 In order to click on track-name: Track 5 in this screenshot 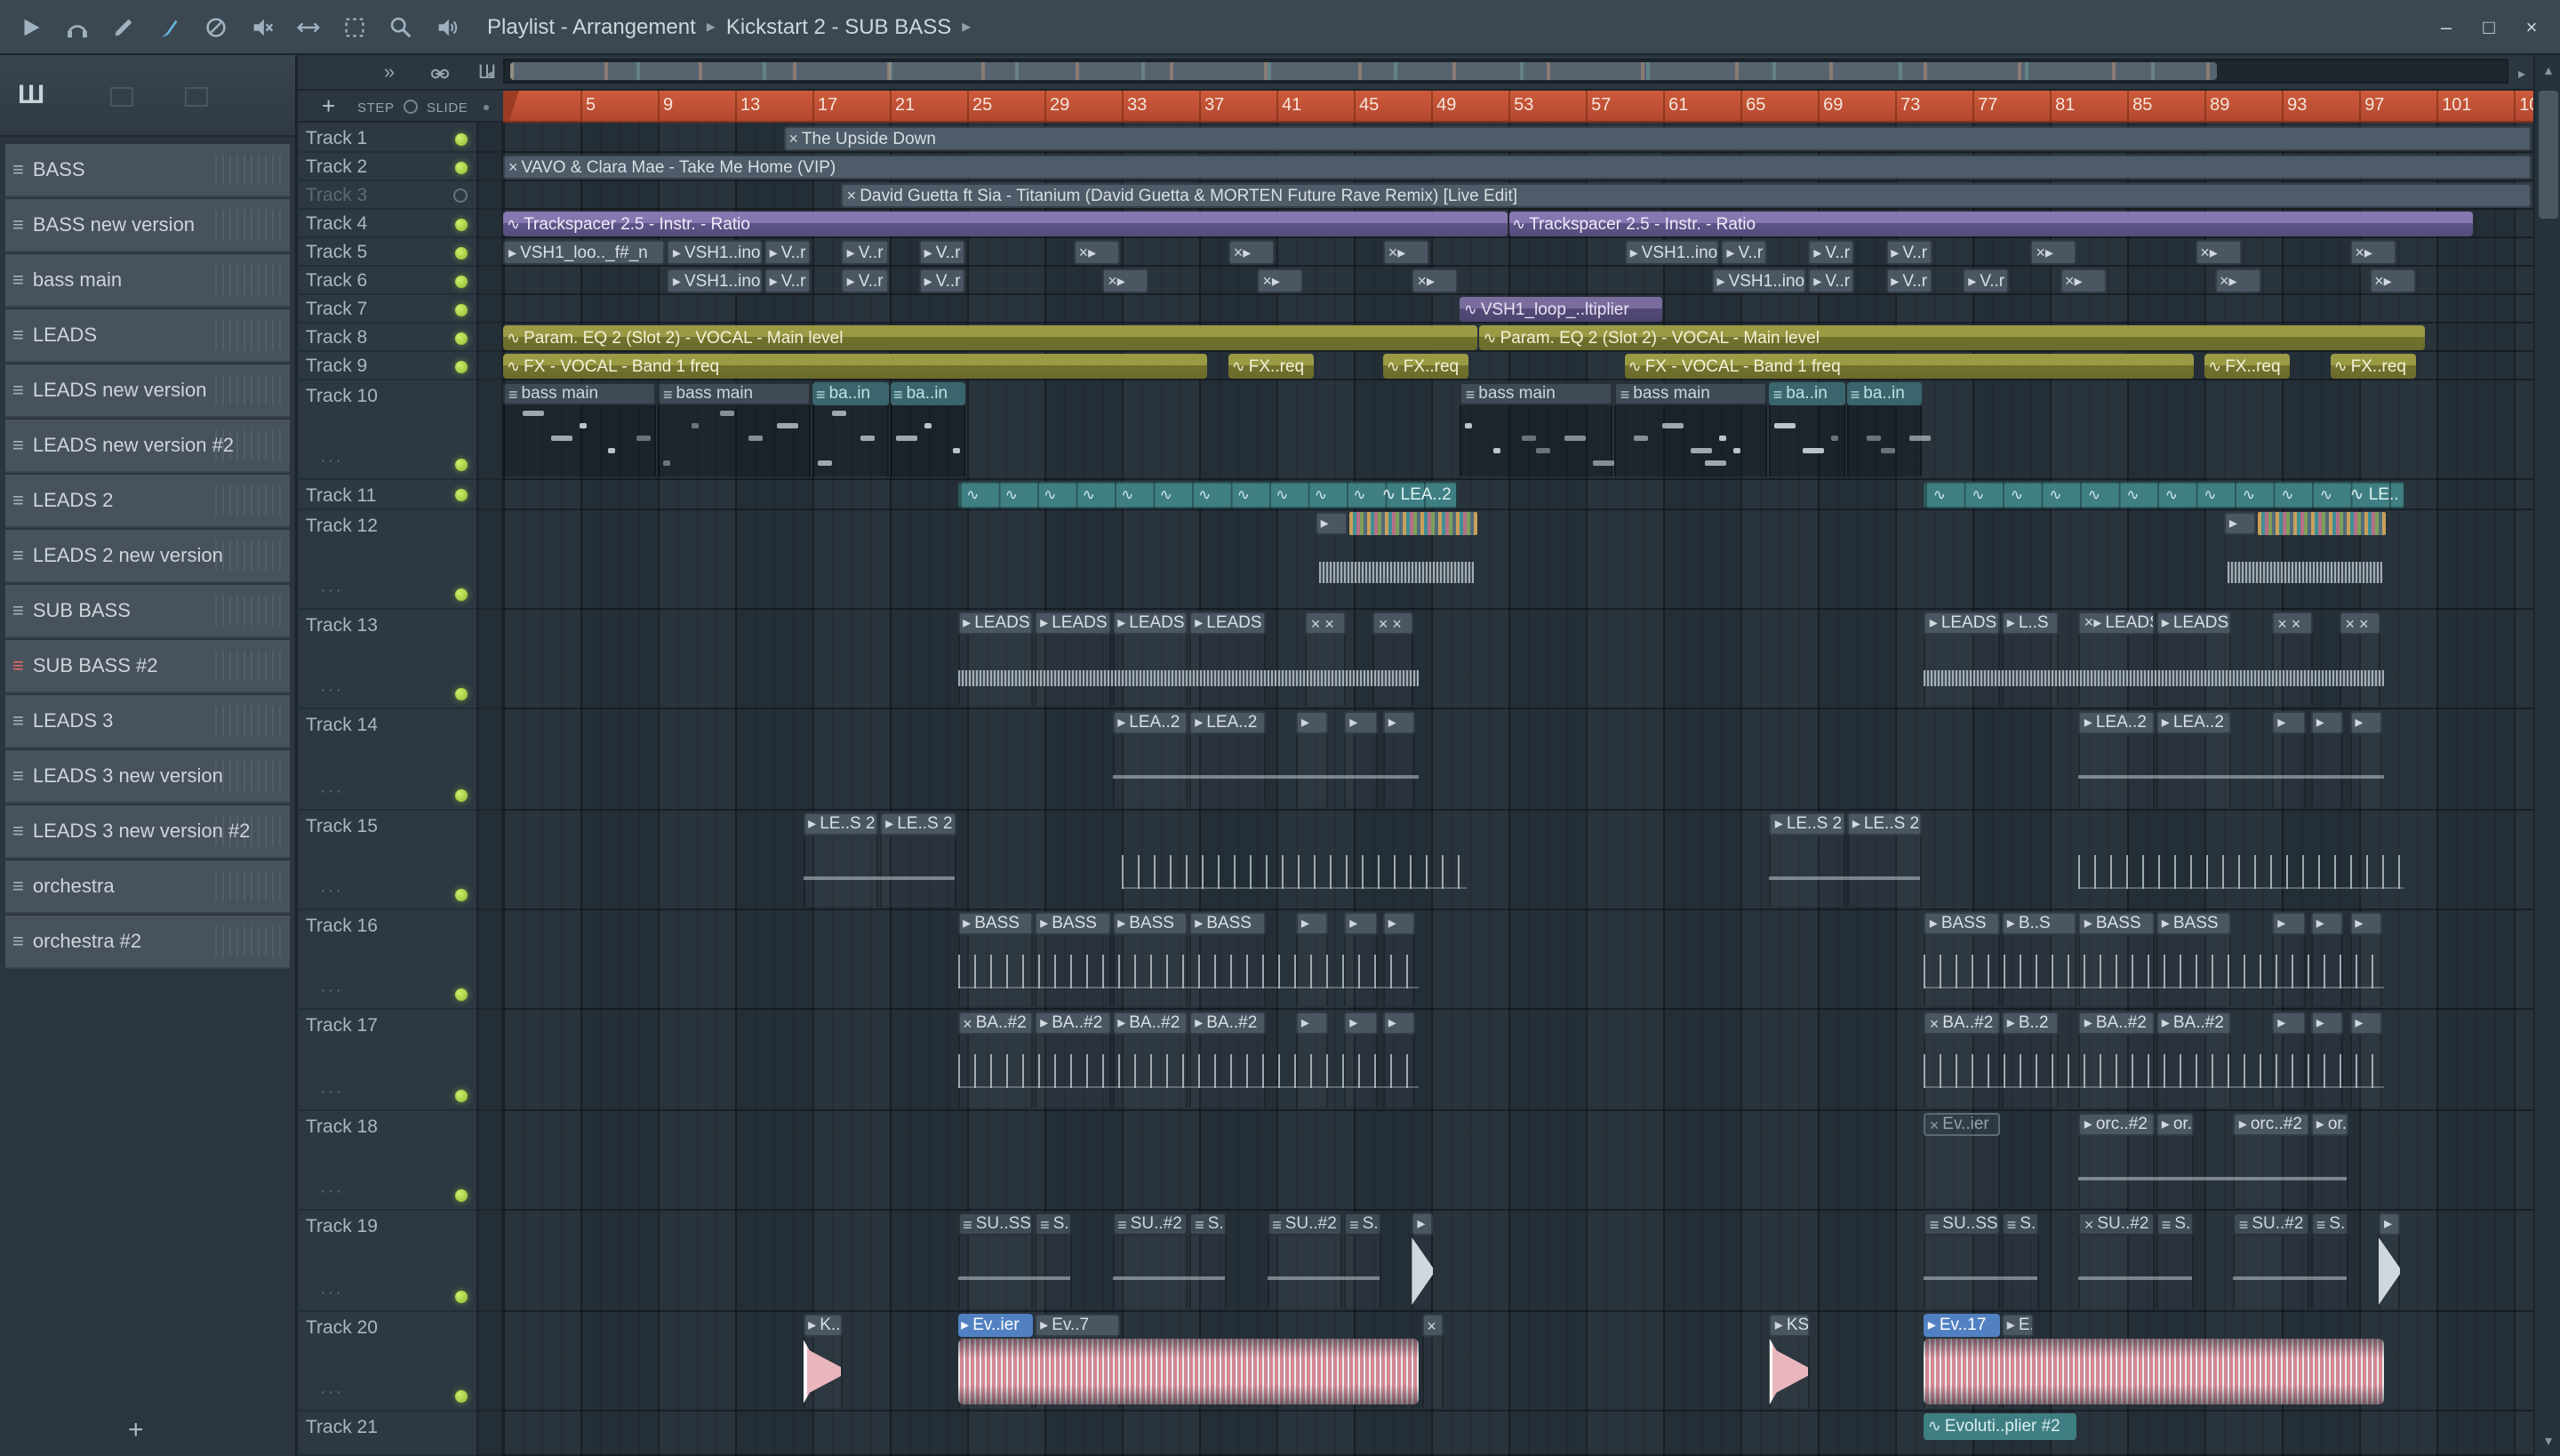, I will do `click(336, 252)`.